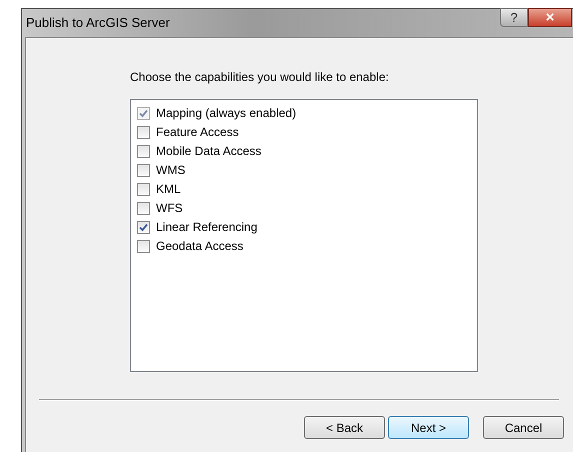 This screenshot has width=573, height=452. I want to click on capability-checkbox: Linear Referencing, so click(307, 227).